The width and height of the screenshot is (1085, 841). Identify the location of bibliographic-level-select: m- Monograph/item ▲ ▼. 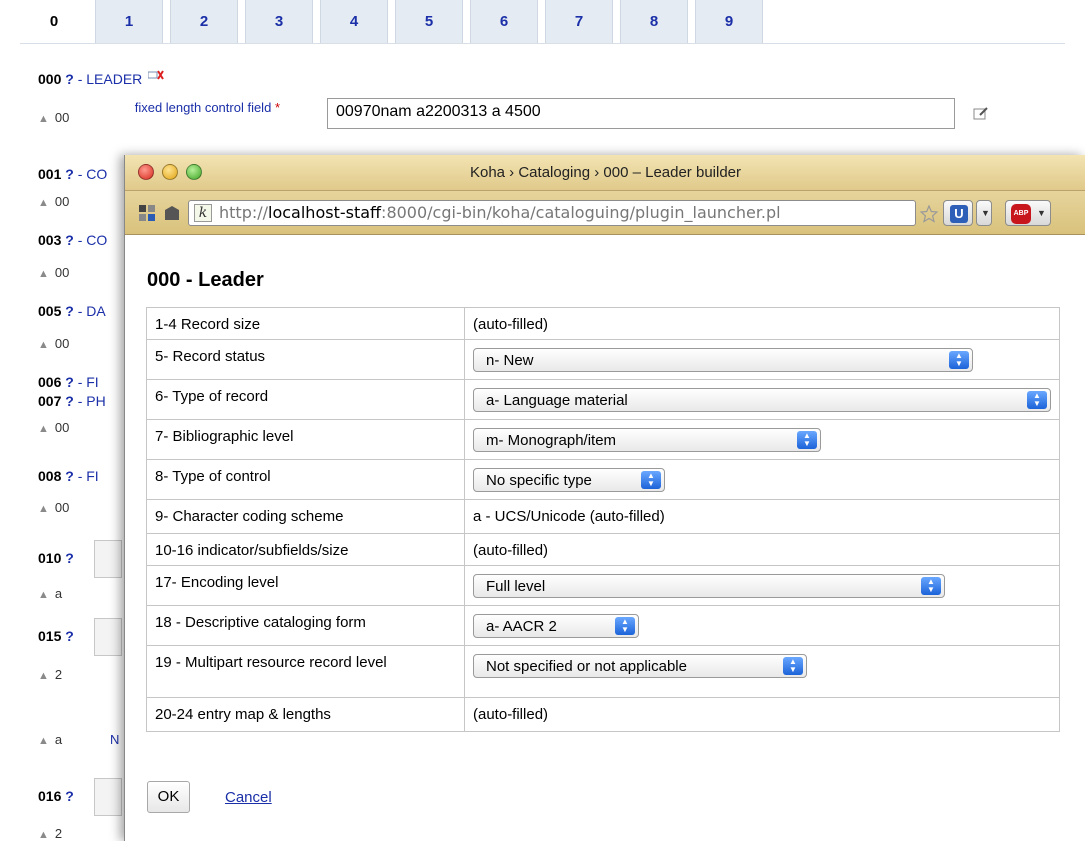
(647, 440).